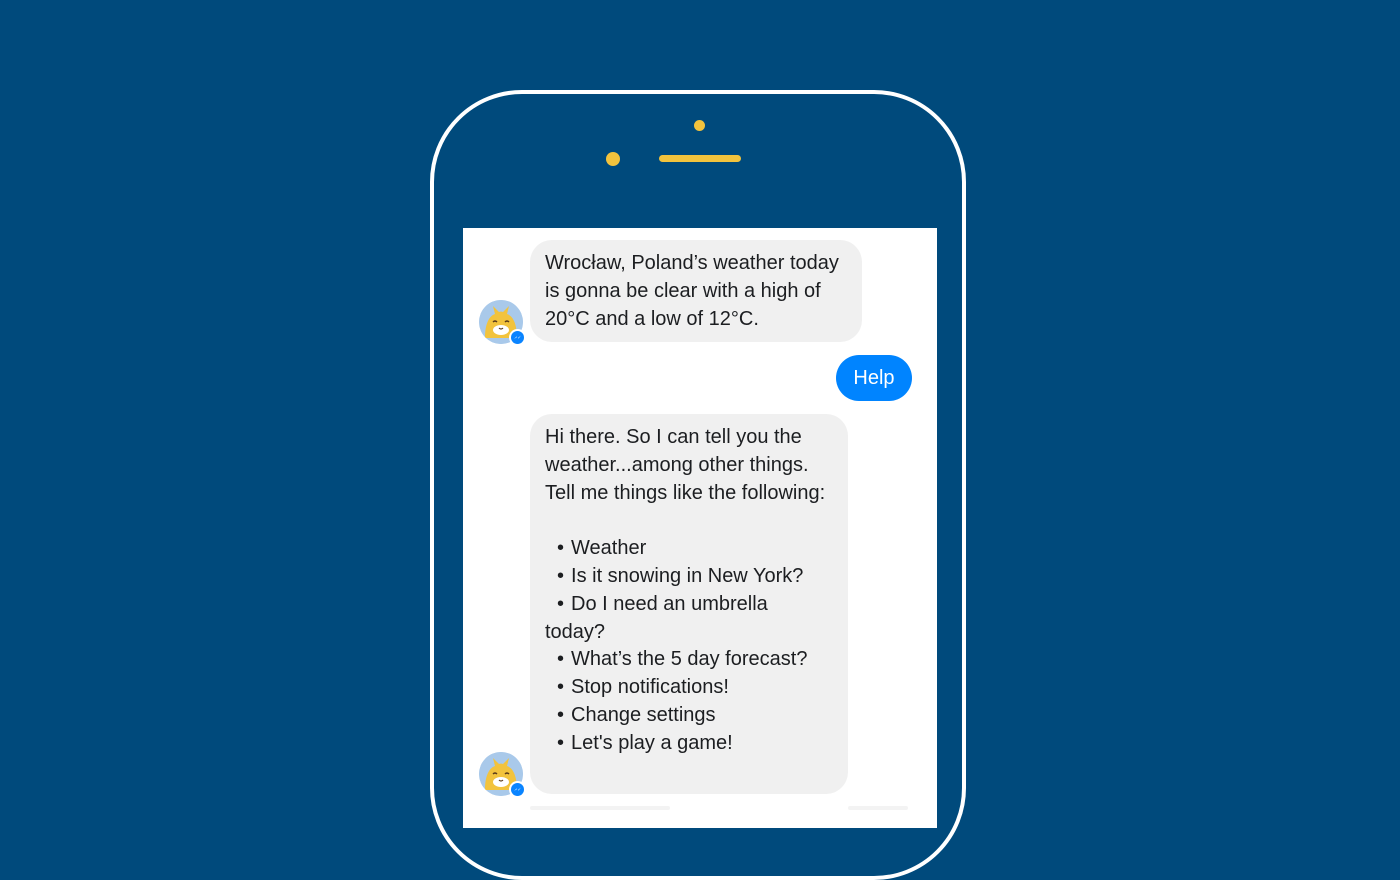 The height and width of the screenshot is (880, 1400). Describe the element at coordinates (699, 125) in the screenshot. I see `front-camera` at that location.